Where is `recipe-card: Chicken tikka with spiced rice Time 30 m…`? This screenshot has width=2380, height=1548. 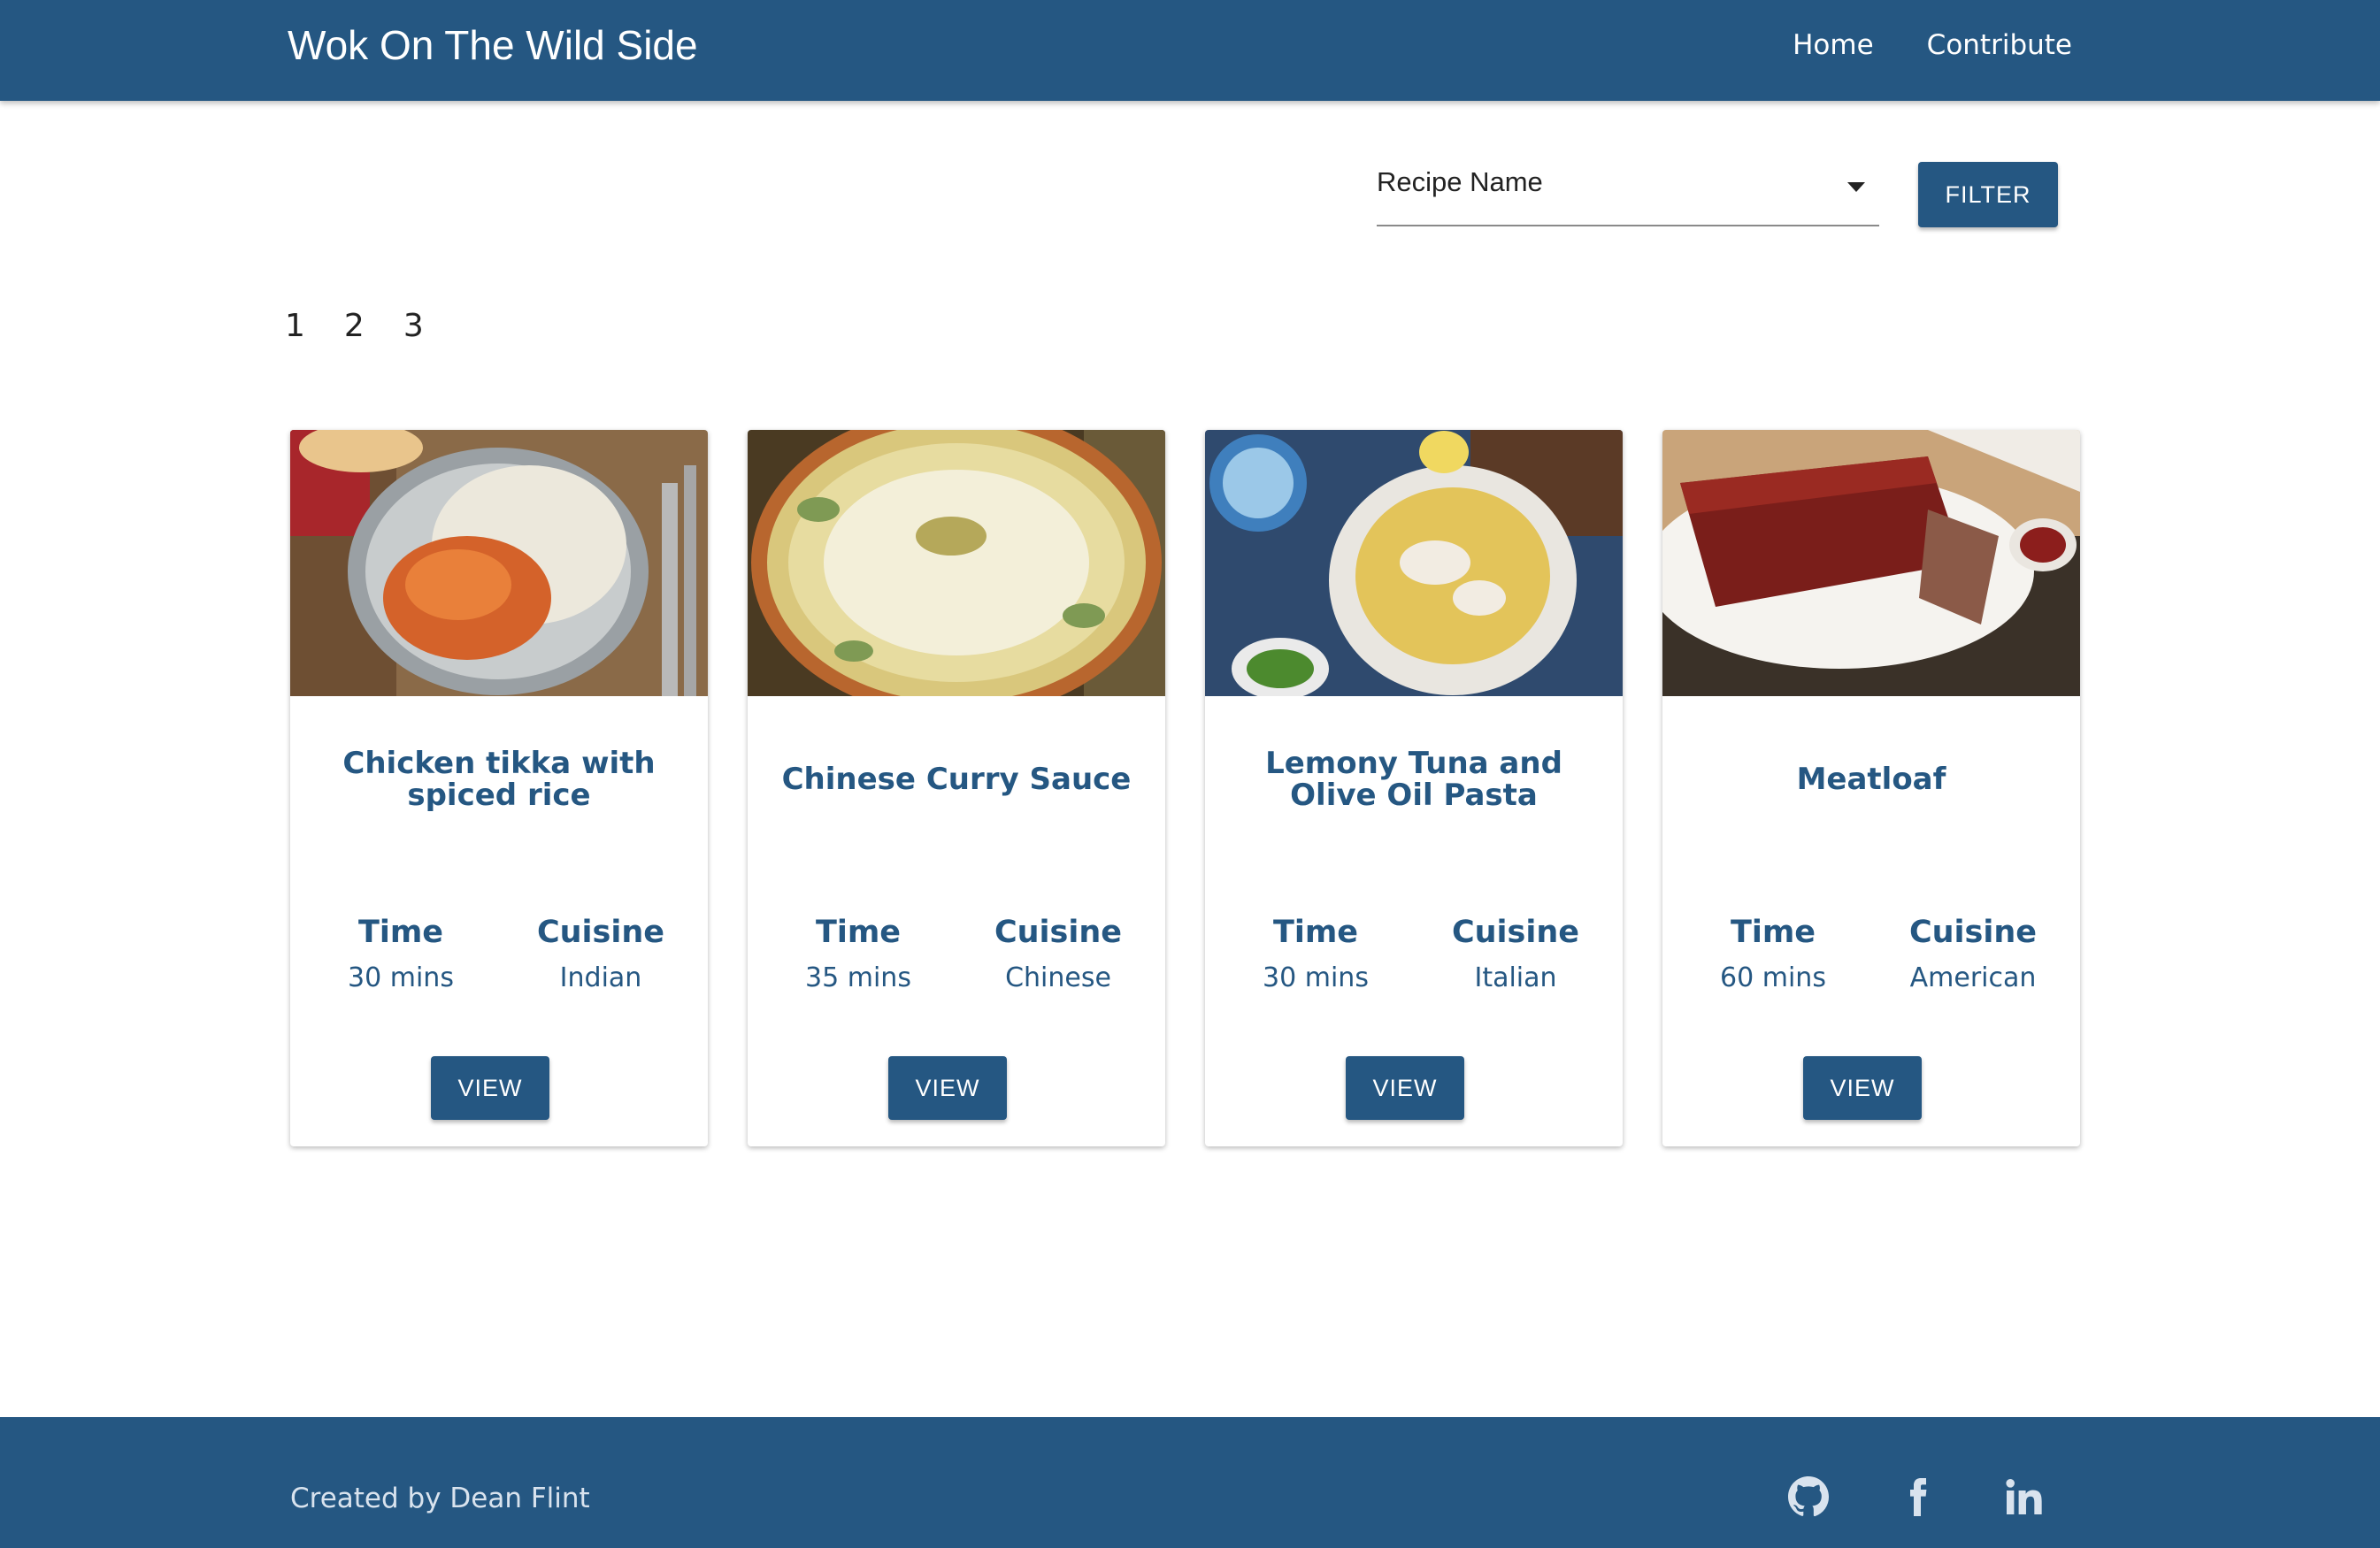 recipe-card: Chicken tikka with spiced rice Time 30 m… is located at coordinates (499, 788).